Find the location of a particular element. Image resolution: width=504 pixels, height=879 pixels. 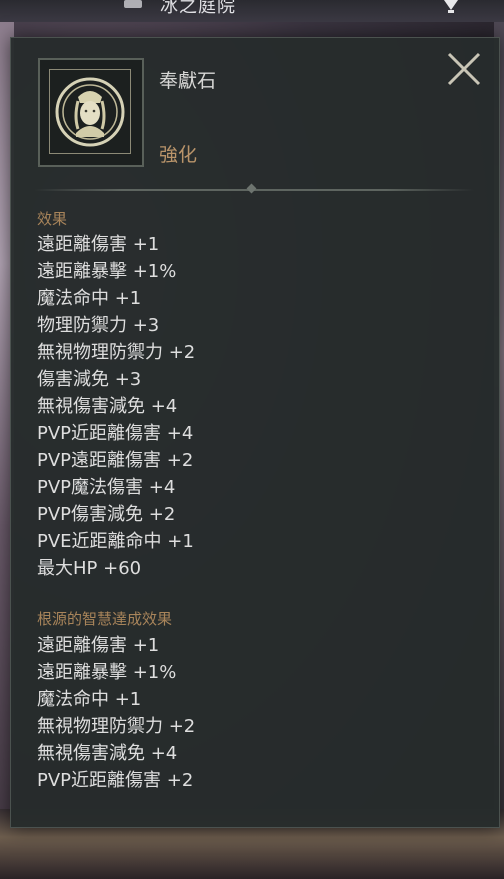

bonus-effect-item: 遠距離傷害 +1 is located at coordinates (98, 645).